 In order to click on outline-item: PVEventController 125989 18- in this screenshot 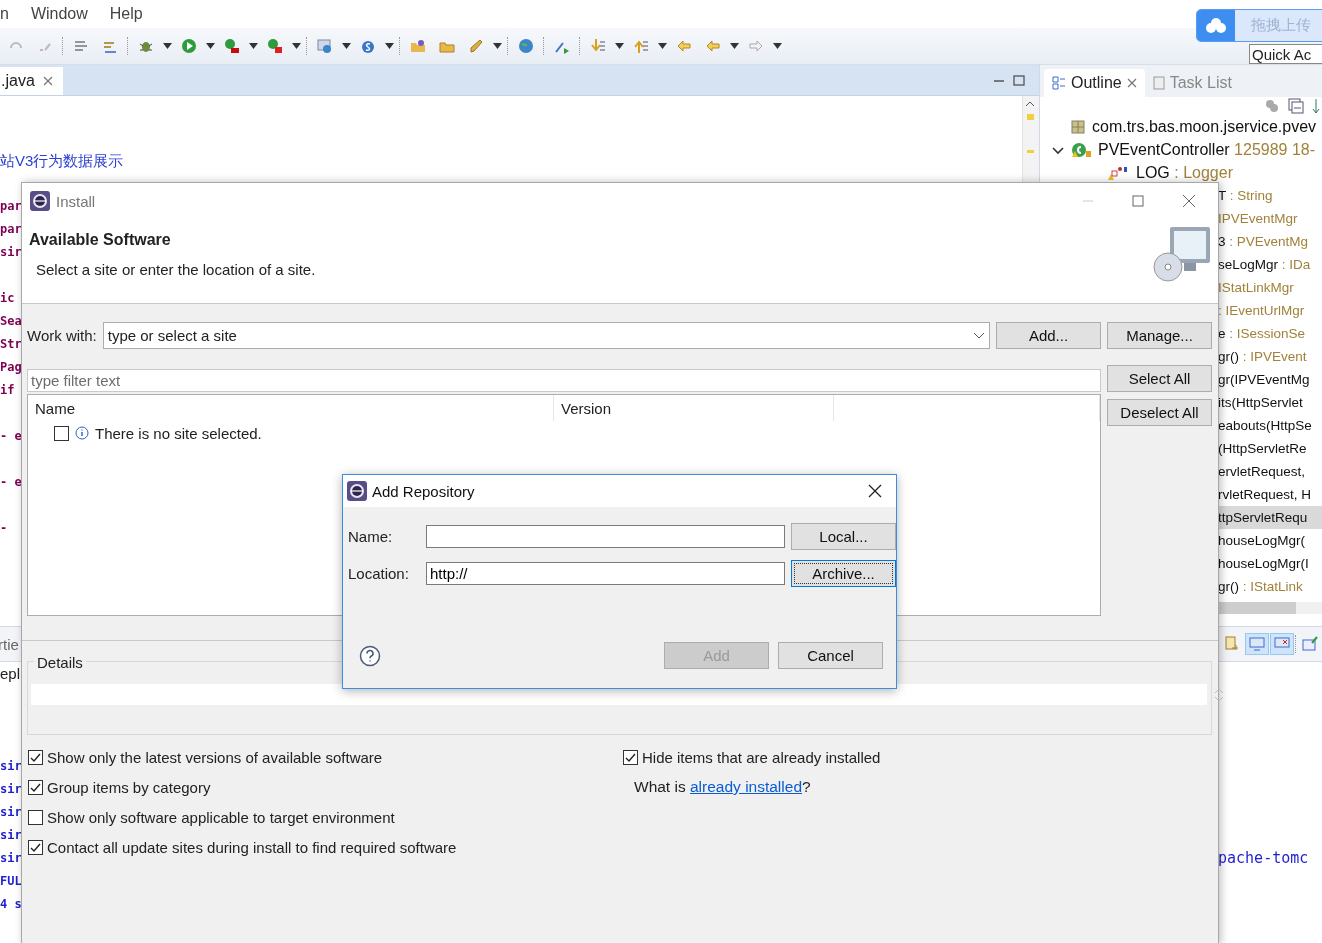, I will do `click(1181, 149)`.